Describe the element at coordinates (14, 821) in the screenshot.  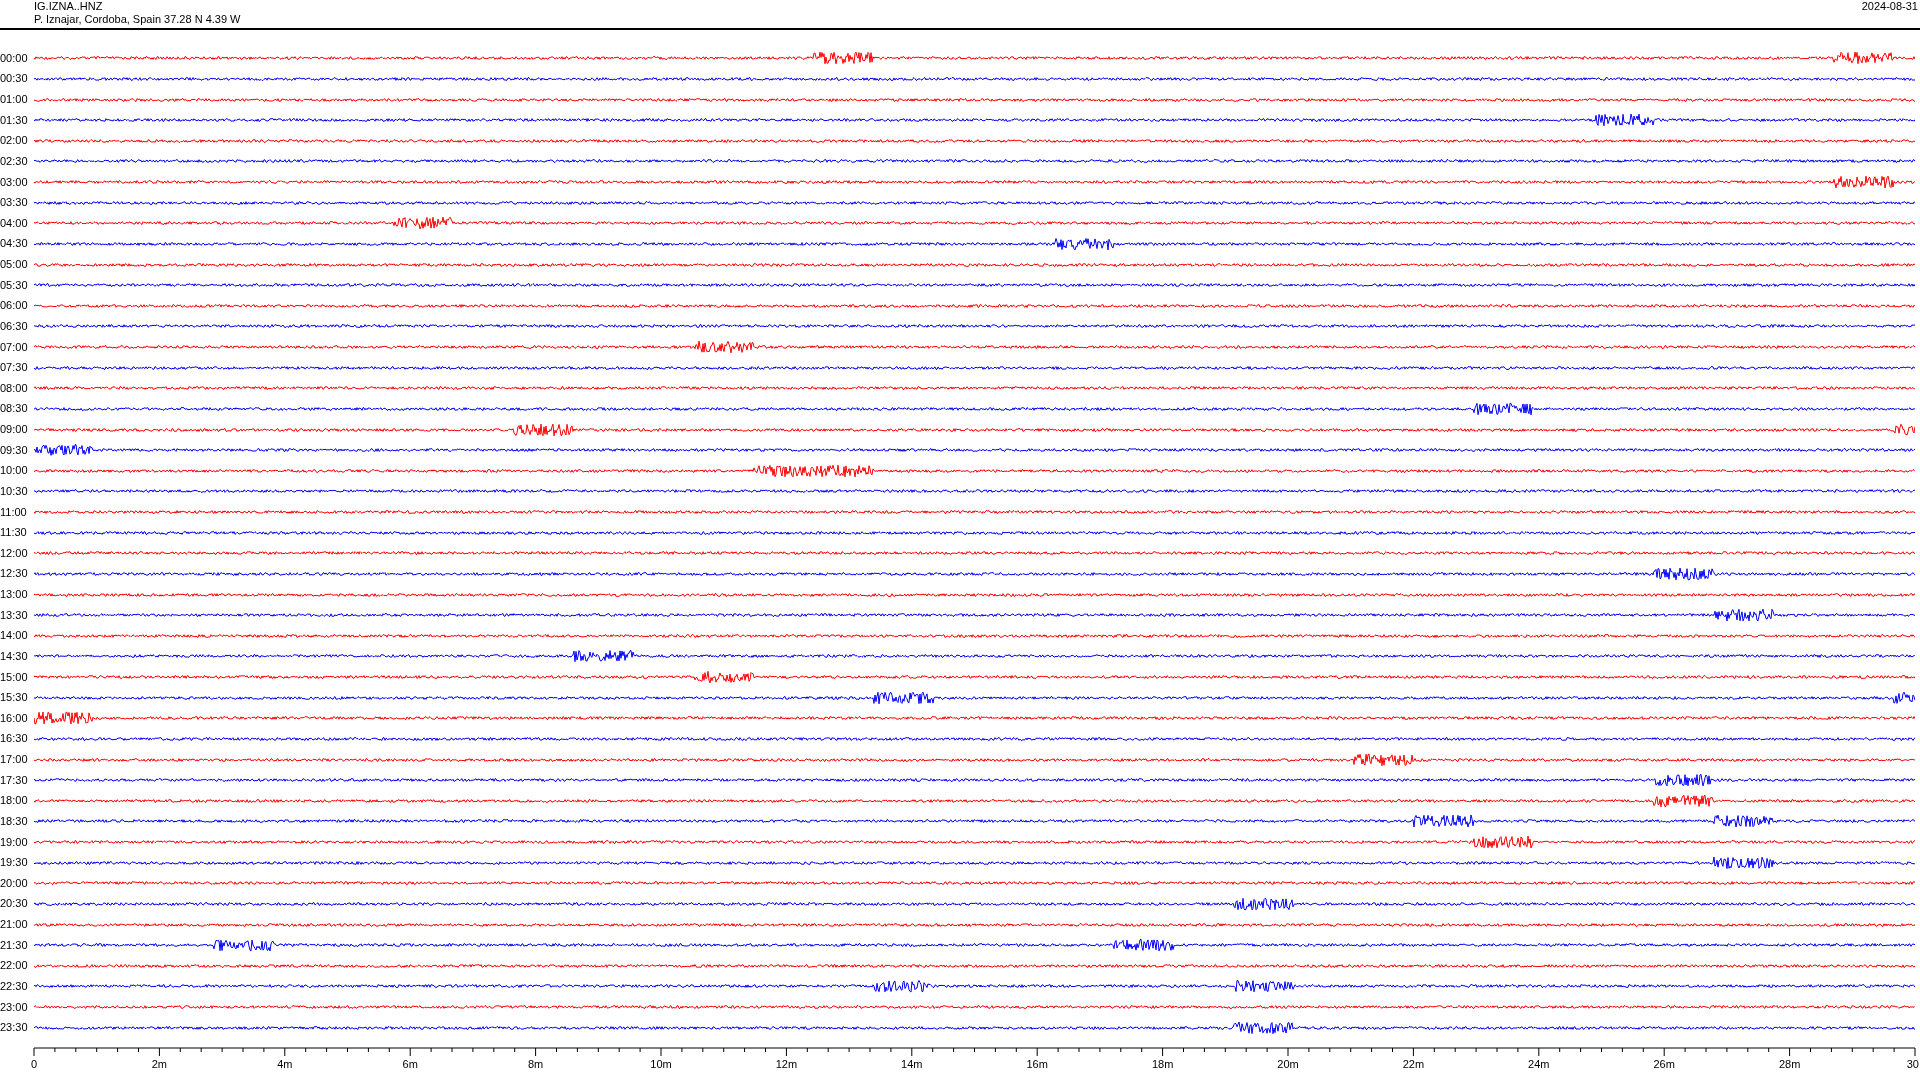
I see `time-label: 18:30` at that location.